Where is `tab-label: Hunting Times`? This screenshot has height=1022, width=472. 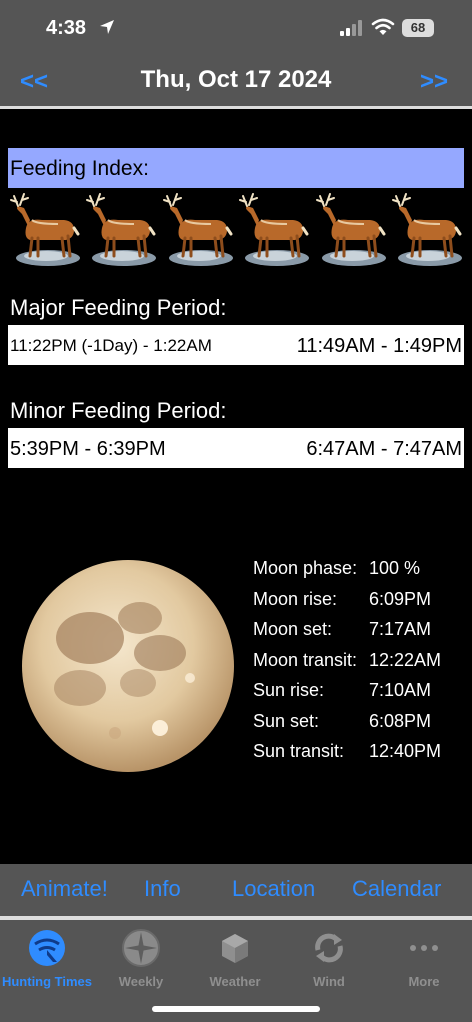 tab-label: Hunting Times is located at coordinates (47, 981).